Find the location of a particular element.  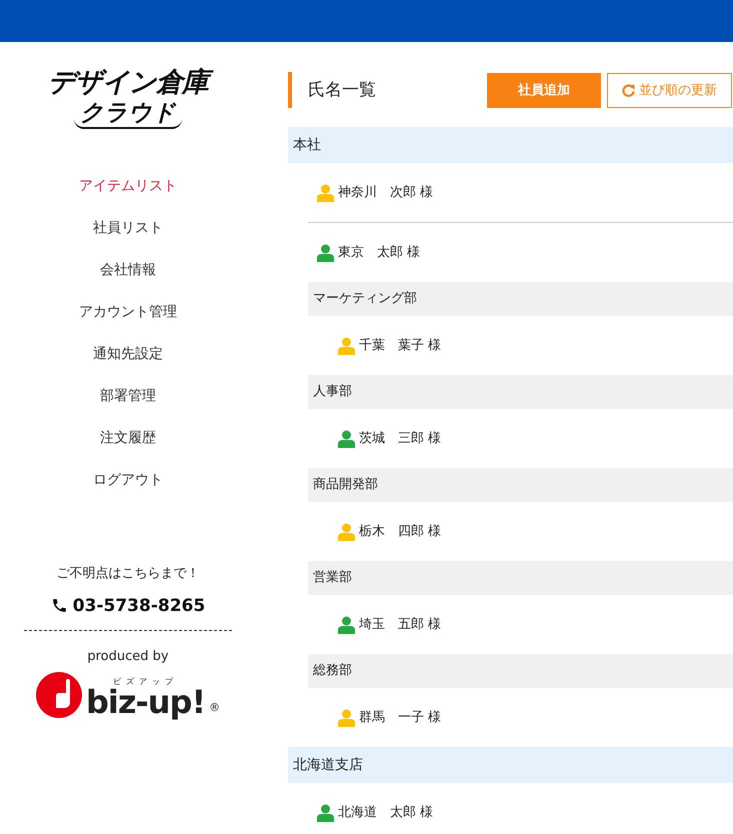

hand-circle-icon is located at coordinates (59, 695).